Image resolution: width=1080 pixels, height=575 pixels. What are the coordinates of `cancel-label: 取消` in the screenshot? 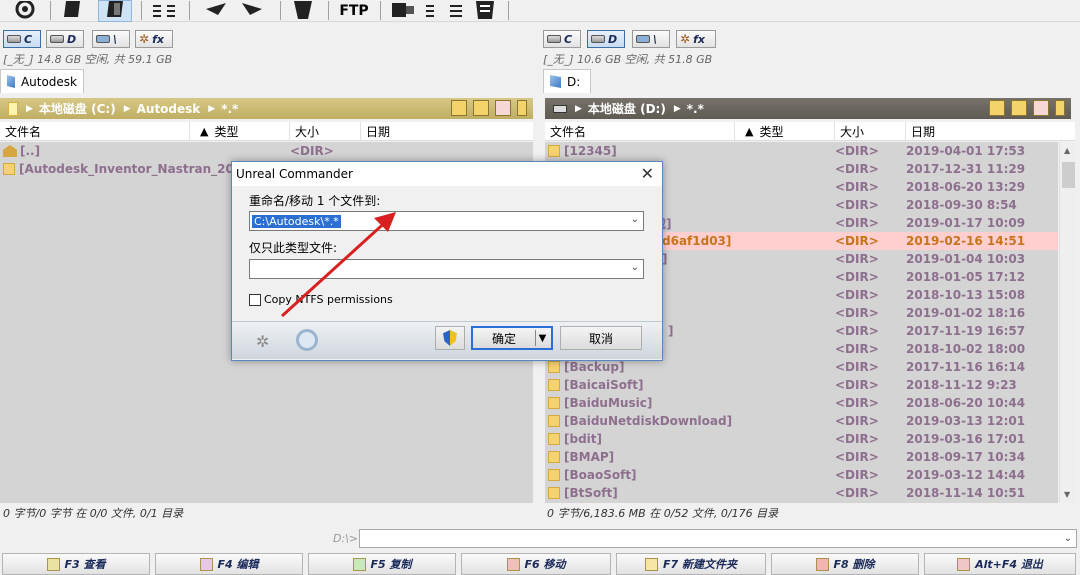 It's located at (600, 338).